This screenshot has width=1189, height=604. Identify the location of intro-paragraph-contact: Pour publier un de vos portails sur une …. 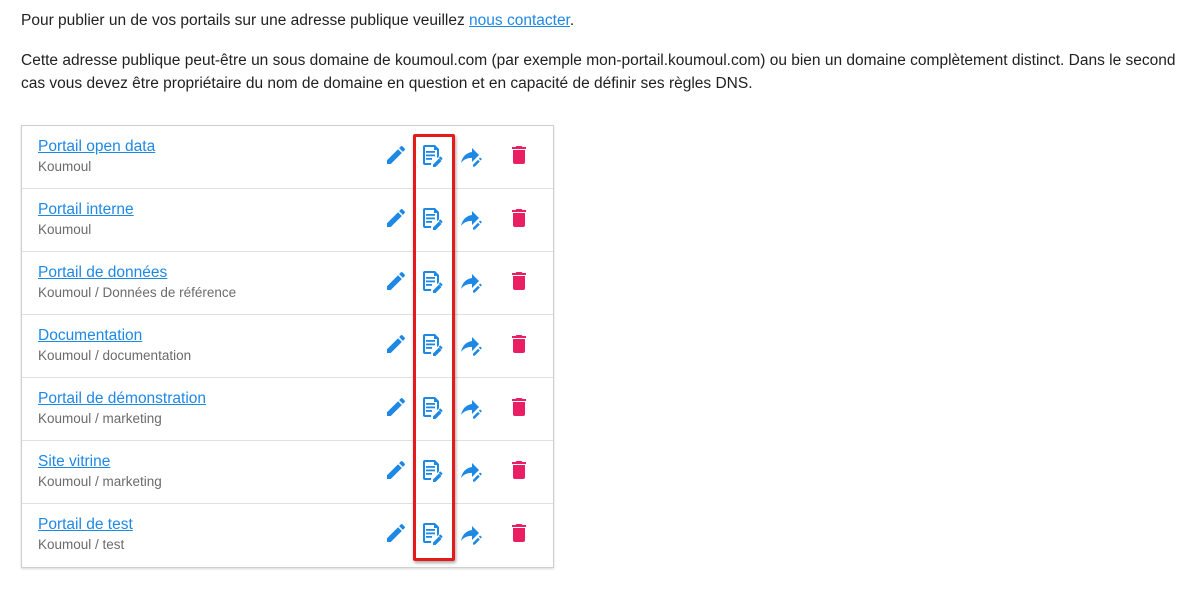
(601, 20).